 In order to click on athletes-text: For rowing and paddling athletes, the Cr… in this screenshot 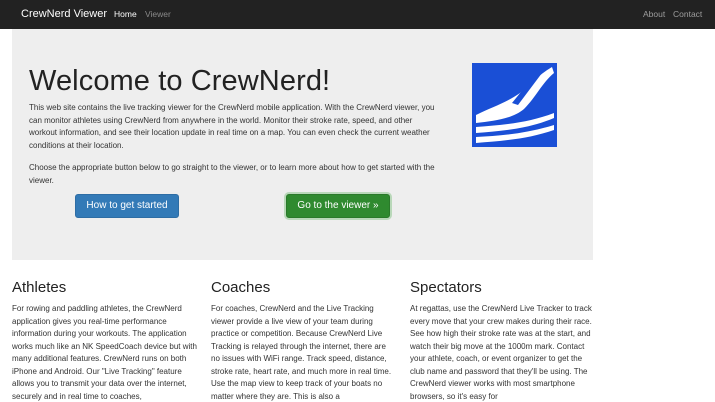, I will do `click(104, 352)`.